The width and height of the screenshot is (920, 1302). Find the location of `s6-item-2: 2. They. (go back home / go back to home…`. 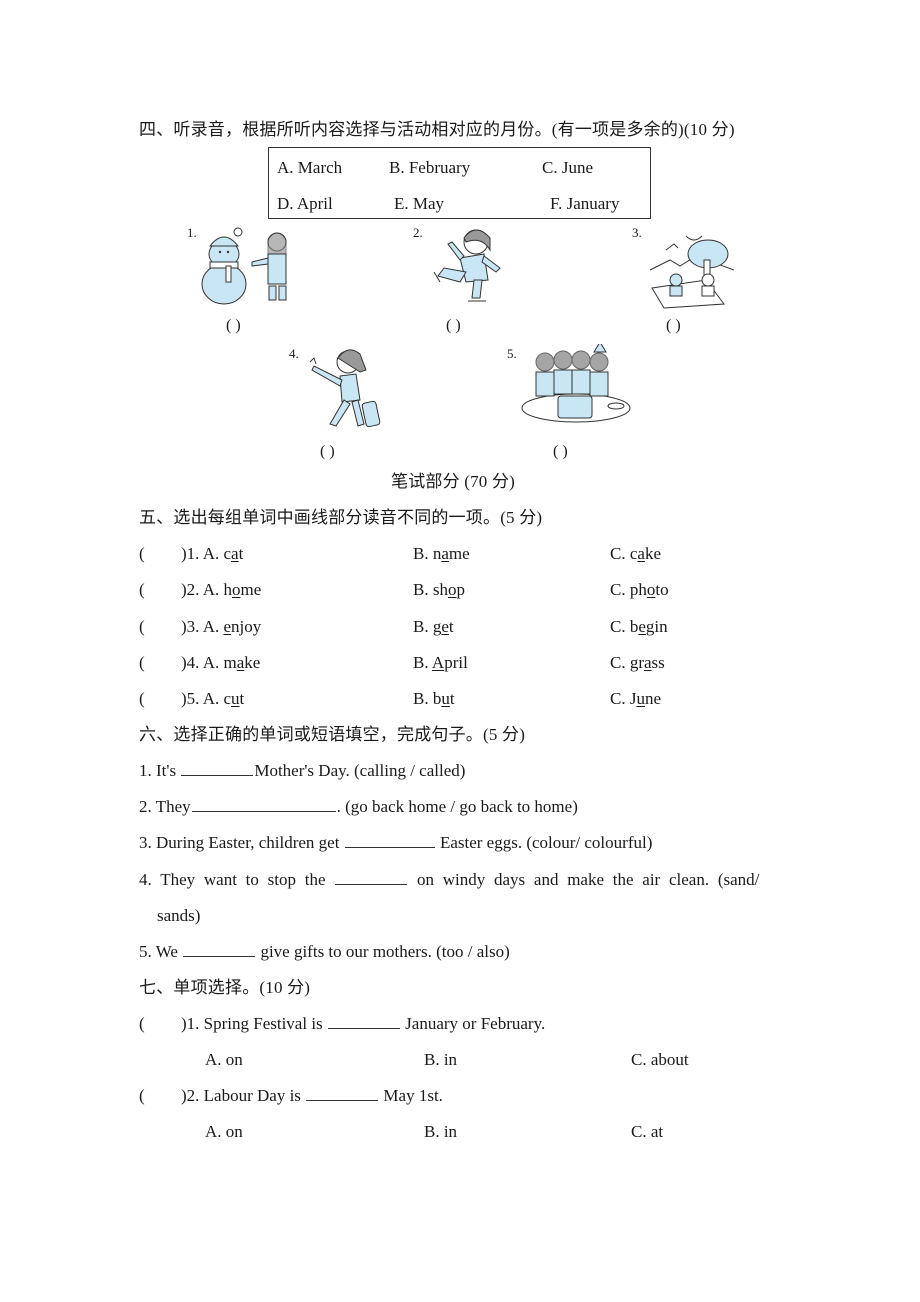

s6-item-2: 2. They. (go back home / go back to home… is located at coordinates (358, 806).